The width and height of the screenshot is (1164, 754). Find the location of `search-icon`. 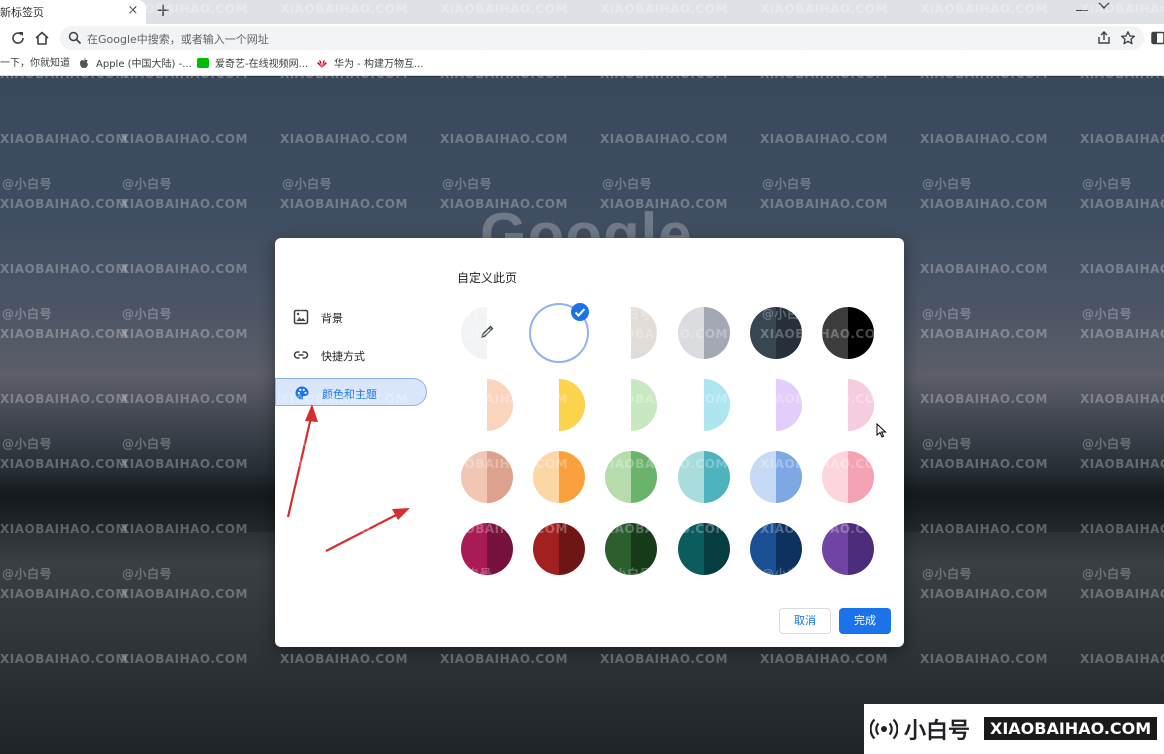

search-icon is located at coordinates (75, 38).